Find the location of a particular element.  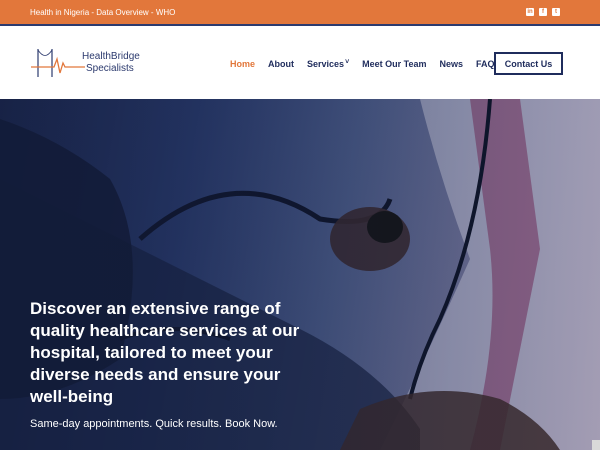

brand-name-line1: HealthBridge is located at coordinates (111, 56).